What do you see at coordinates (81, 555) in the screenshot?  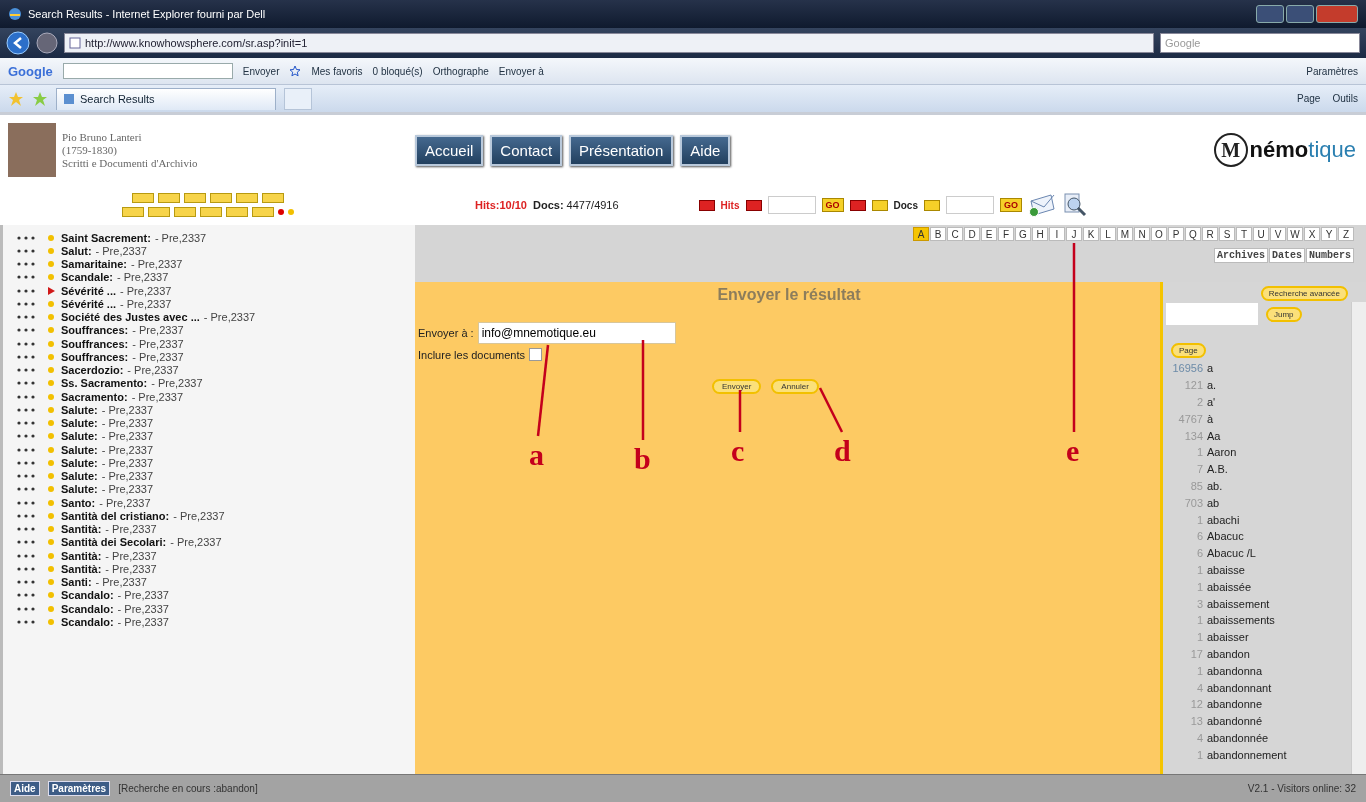 I see `result-link: Santità:` at bounding box center [81, 555].